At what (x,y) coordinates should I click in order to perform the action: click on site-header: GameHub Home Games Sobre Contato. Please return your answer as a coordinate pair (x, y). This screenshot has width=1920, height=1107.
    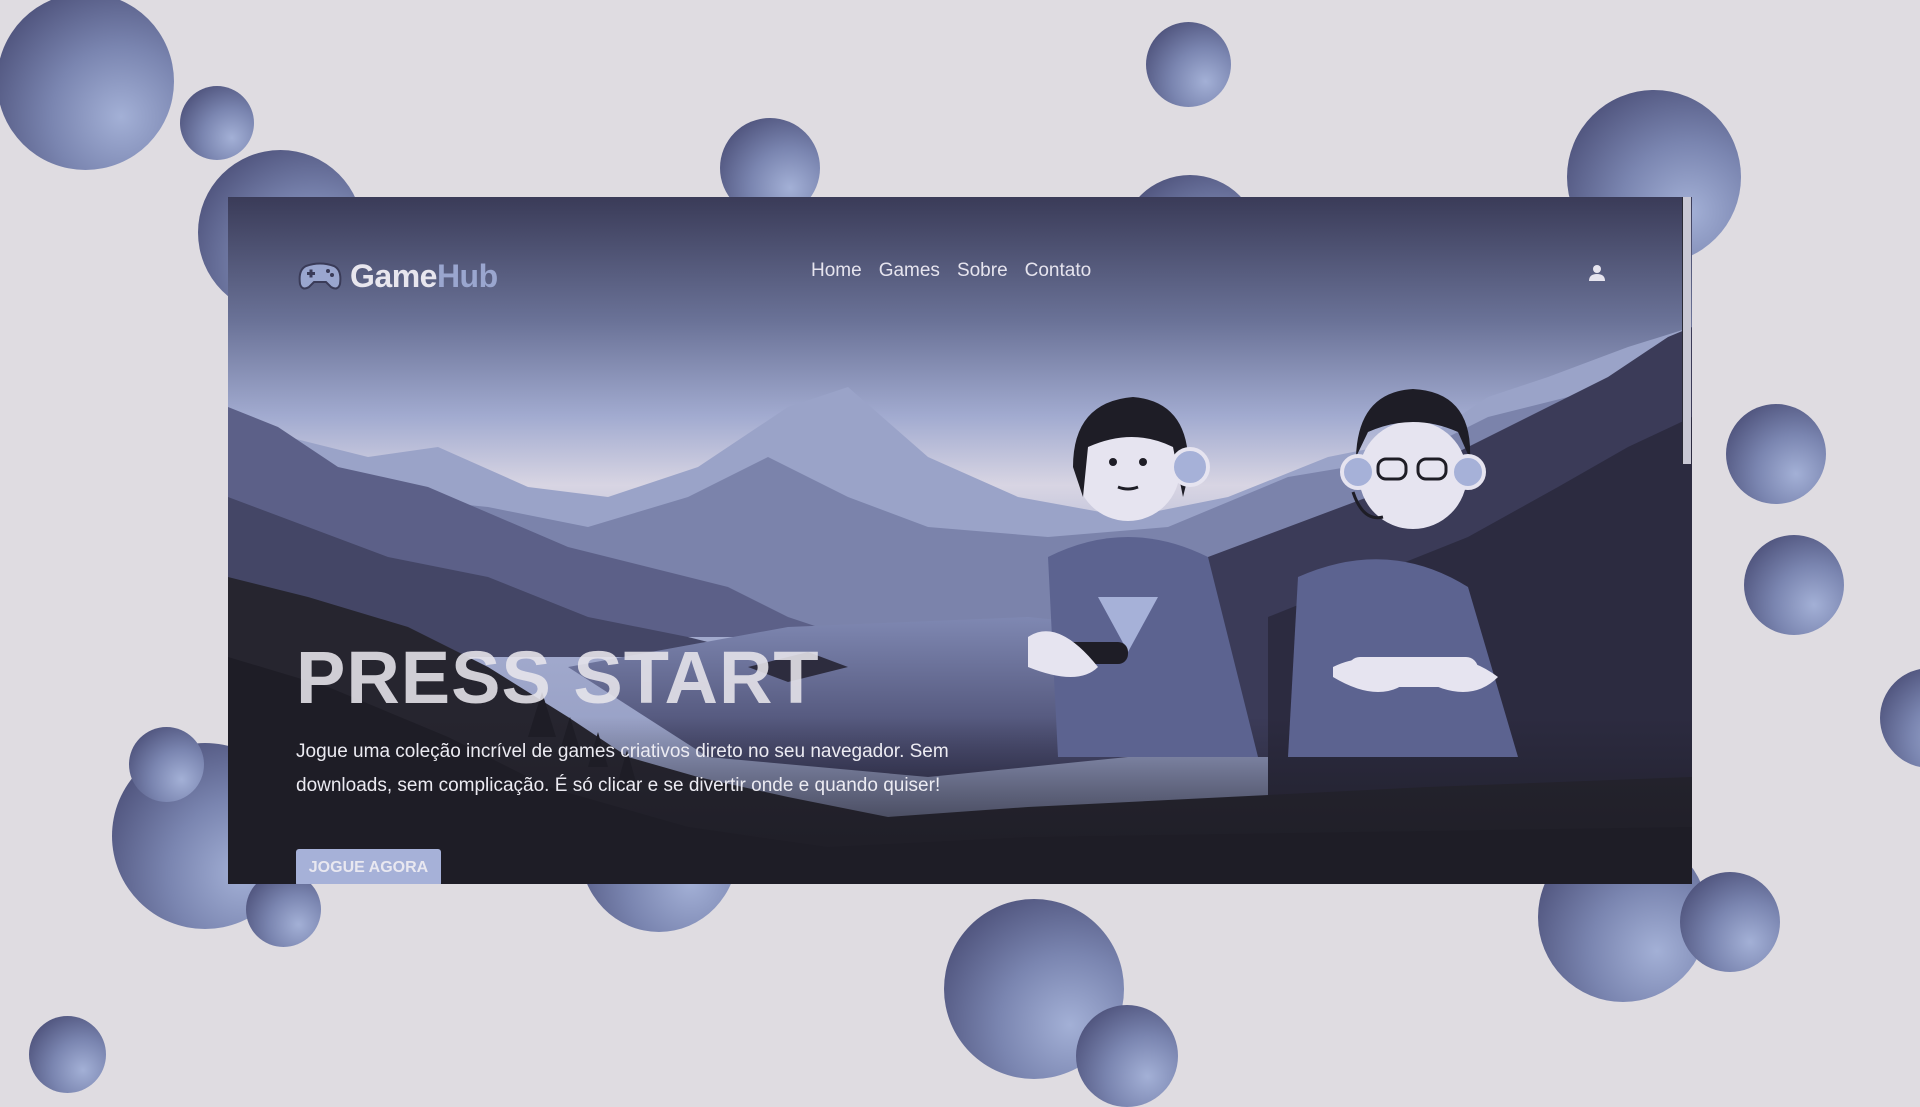
    Looking at the image, I should click on (960, 245).